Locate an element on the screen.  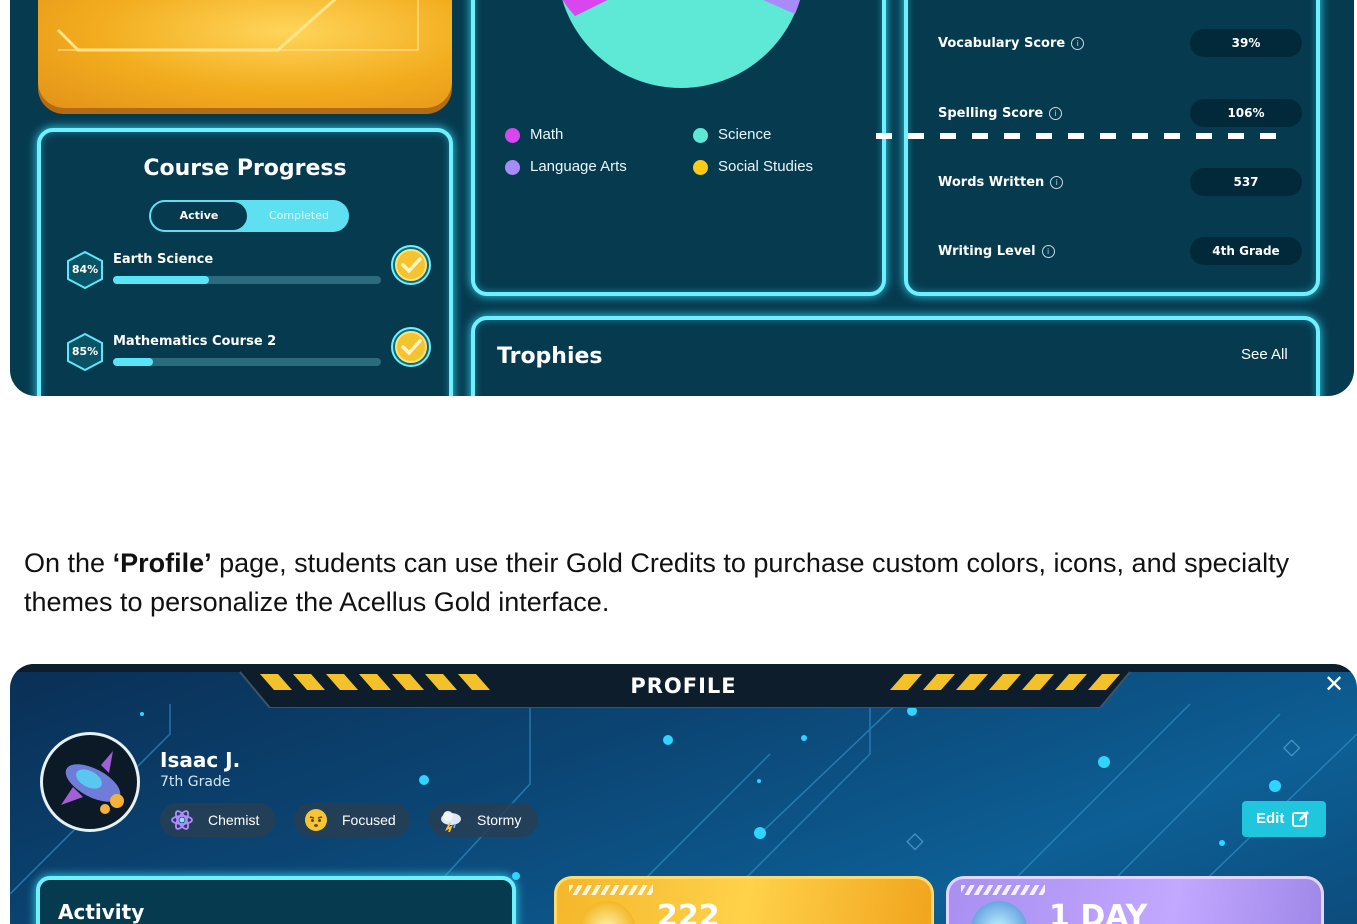
course-name: Earth Science is located at coordinates (163, 259).